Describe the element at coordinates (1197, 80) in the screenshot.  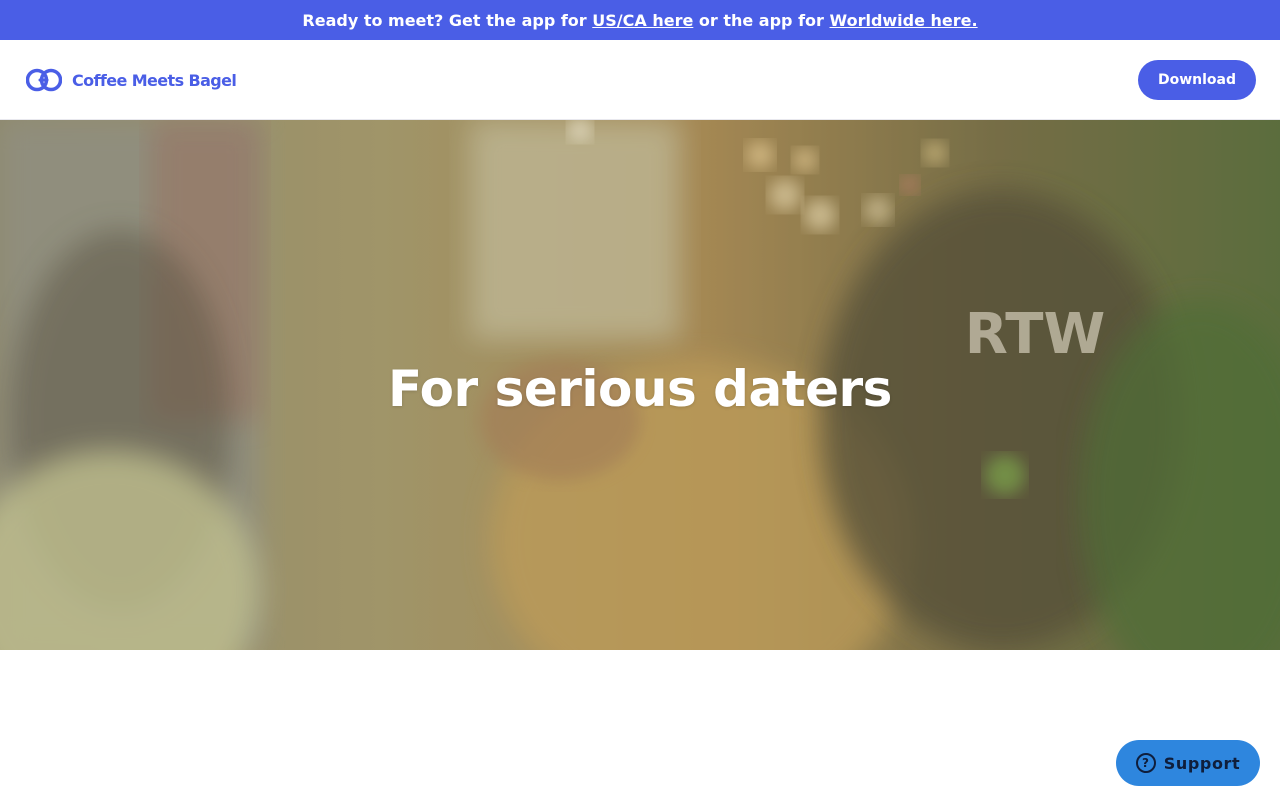
I see `download-button: Download` at that location.